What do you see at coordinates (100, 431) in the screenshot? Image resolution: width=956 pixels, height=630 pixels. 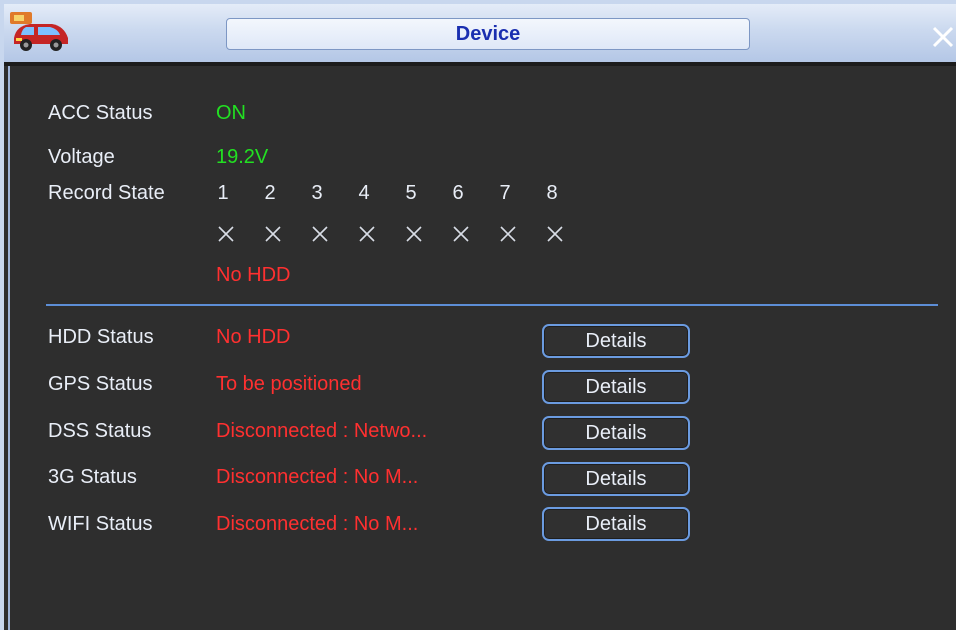 I see `dss-status-label: DSS Status` at bounding box center [100, 431].